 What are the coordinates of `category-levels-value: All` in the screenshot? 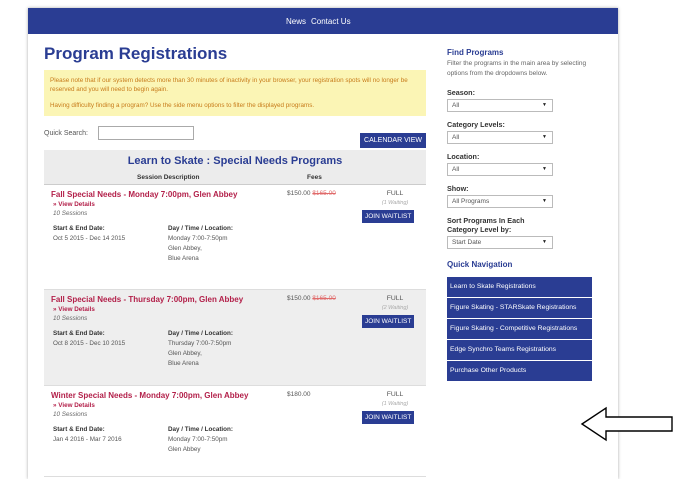 It's located at (456, 137).